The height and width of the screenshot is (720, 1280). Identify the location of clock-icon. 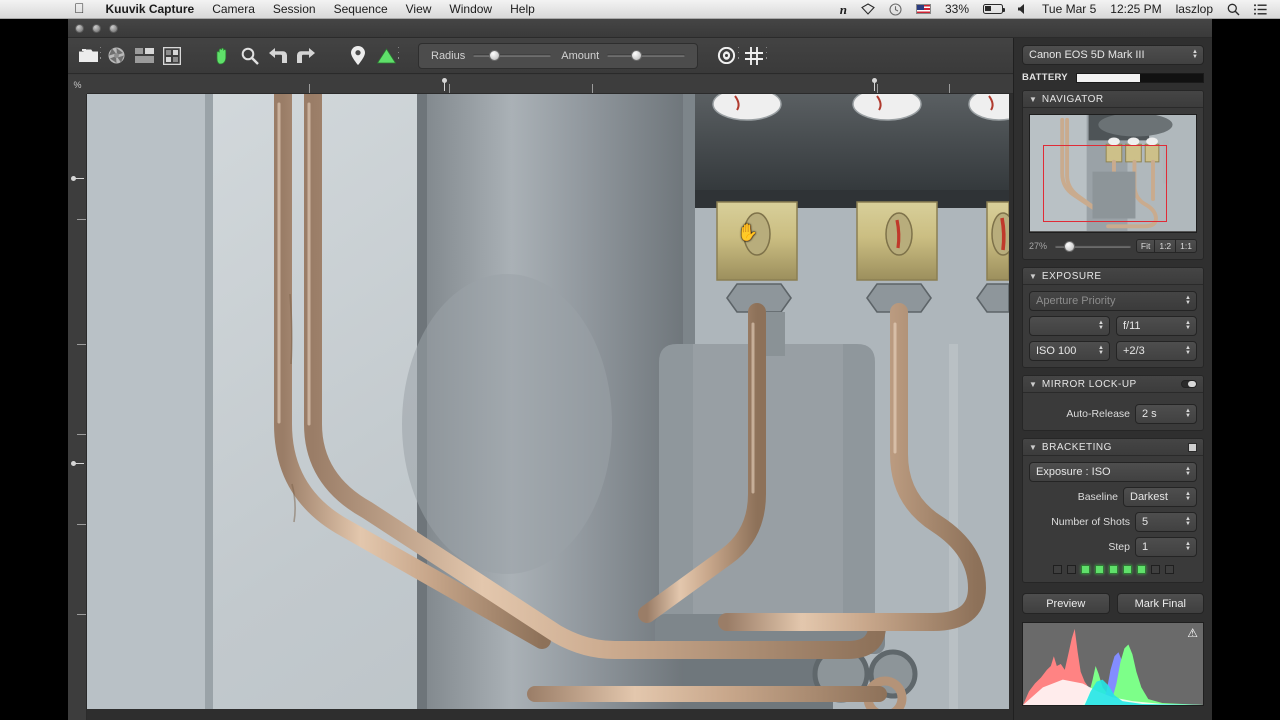
(895, 9).